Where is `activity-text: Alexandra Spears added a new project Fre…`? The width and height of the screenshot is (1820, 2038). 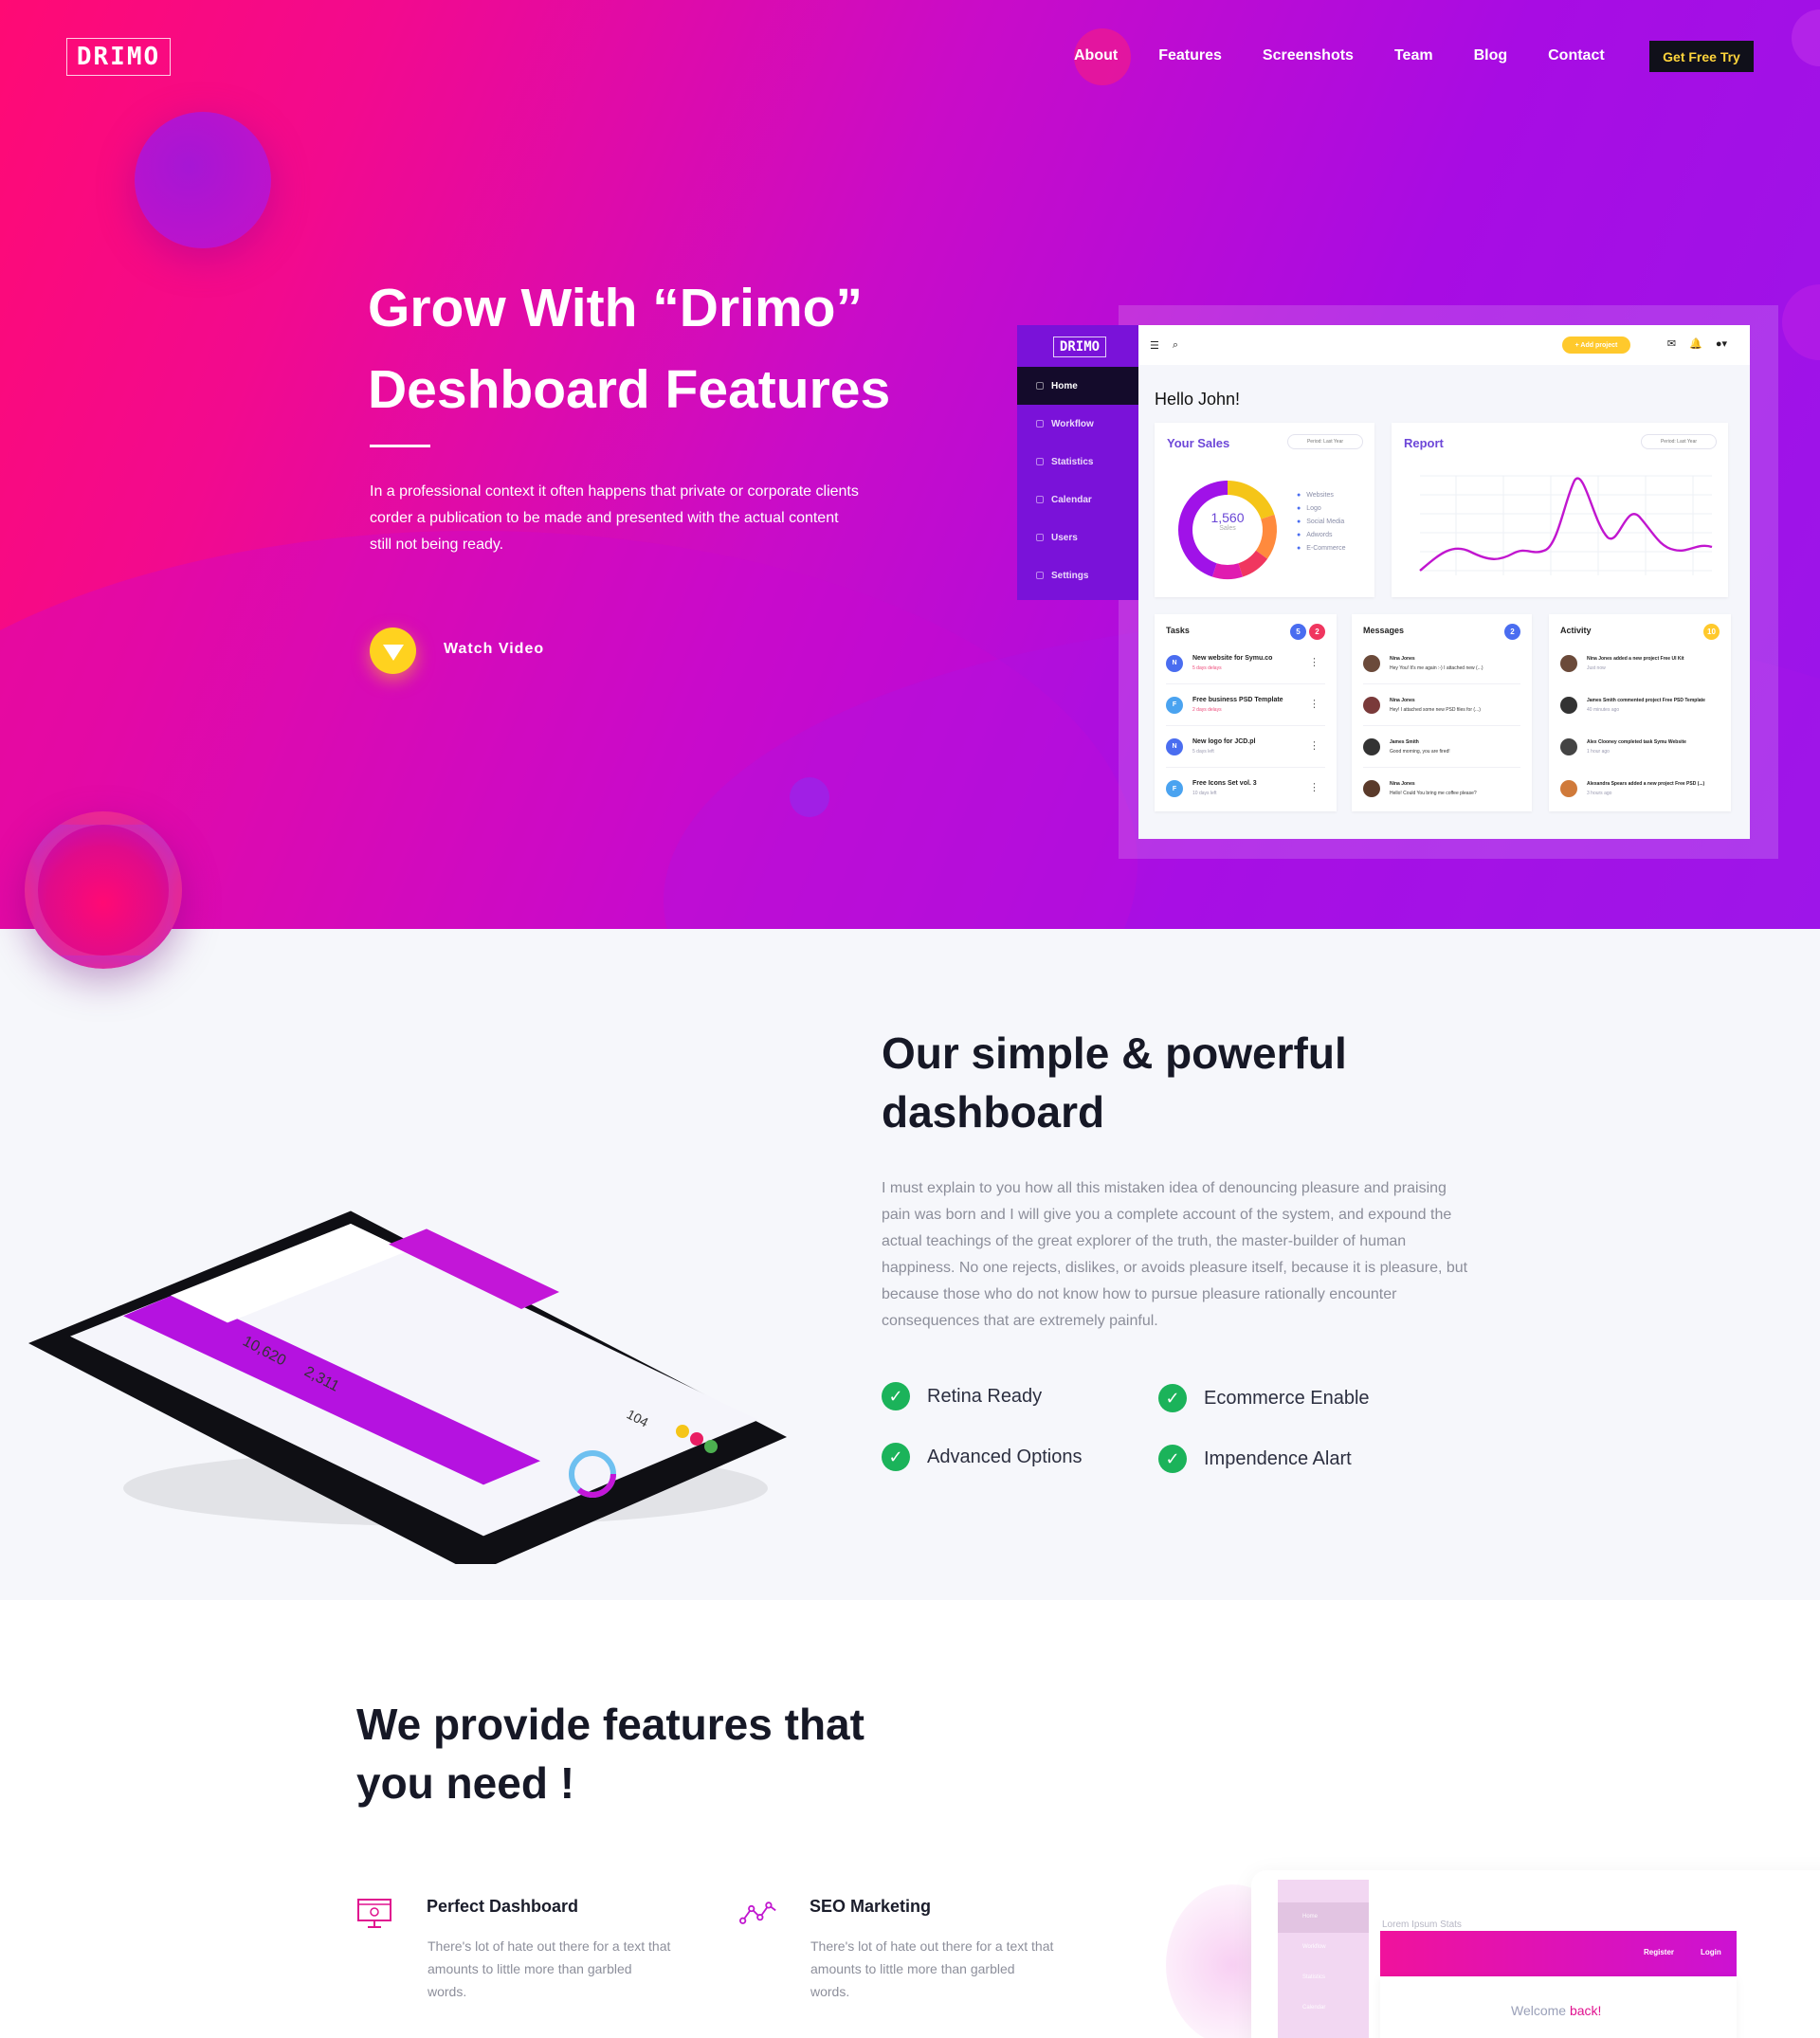 activity-text: Alexandra Spears added a new project Fre… is located at coordinates (1645, 788).